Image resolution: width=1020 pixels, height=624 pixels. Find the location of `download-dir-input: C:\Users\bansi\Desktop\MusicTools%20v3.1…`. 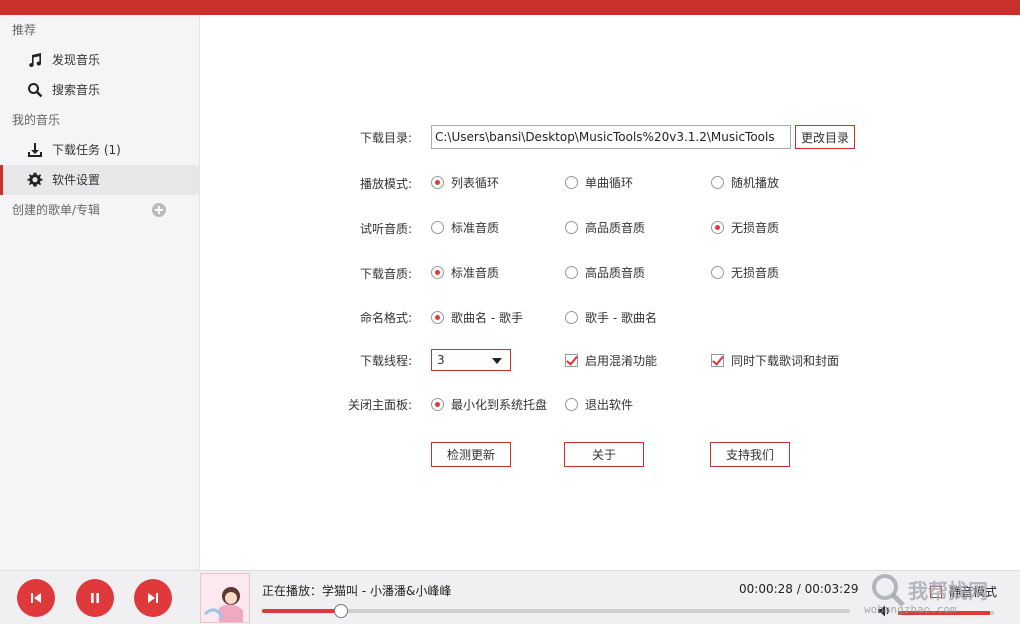

download-dir-input: C:\Users\bansi\Desktop\MusicTools%20v3.1… is located at coordinates (611, 137).